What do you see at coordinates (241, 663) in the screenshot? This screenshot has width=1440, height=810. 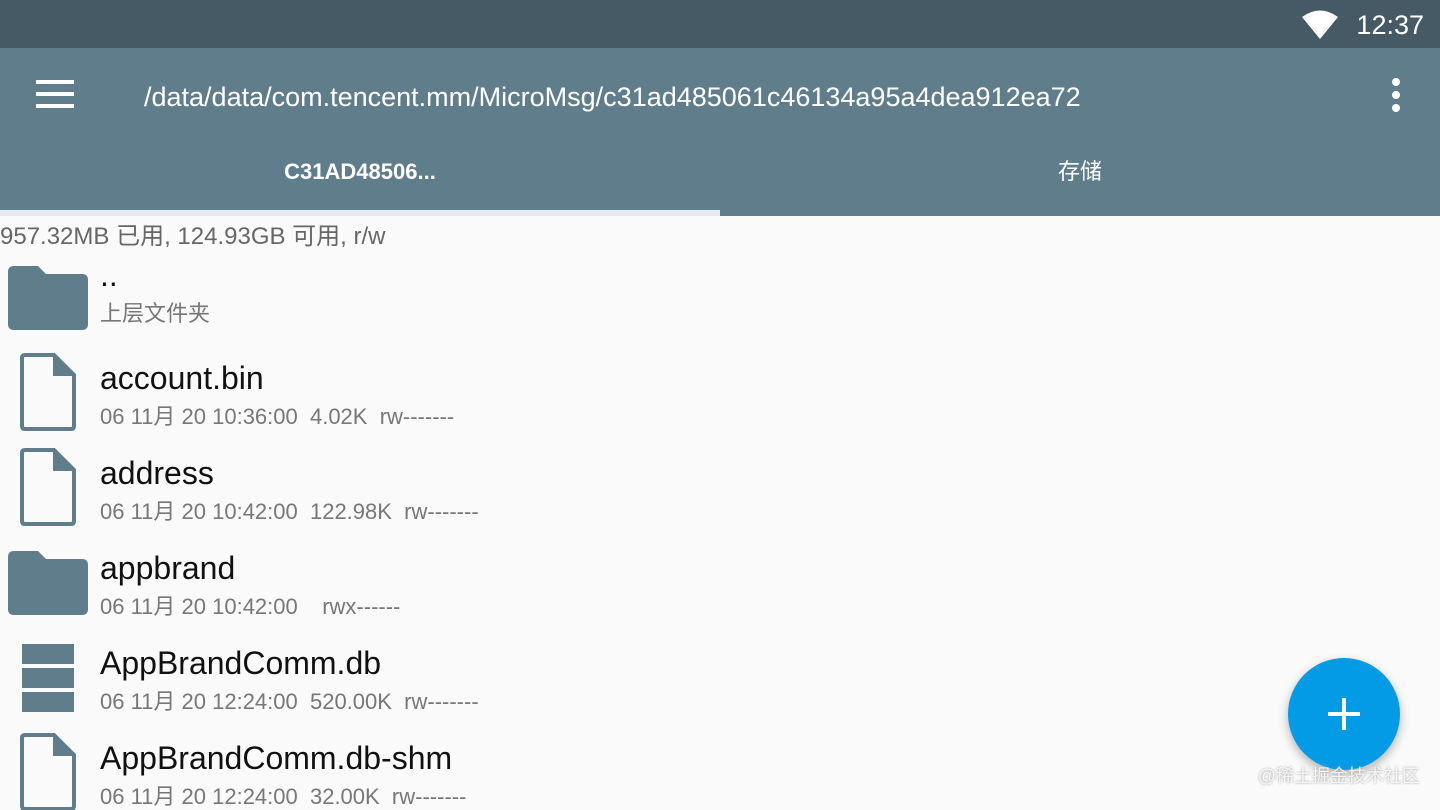 I see `file-name: AppBrandComm.db` at bounding box center [241, 663].